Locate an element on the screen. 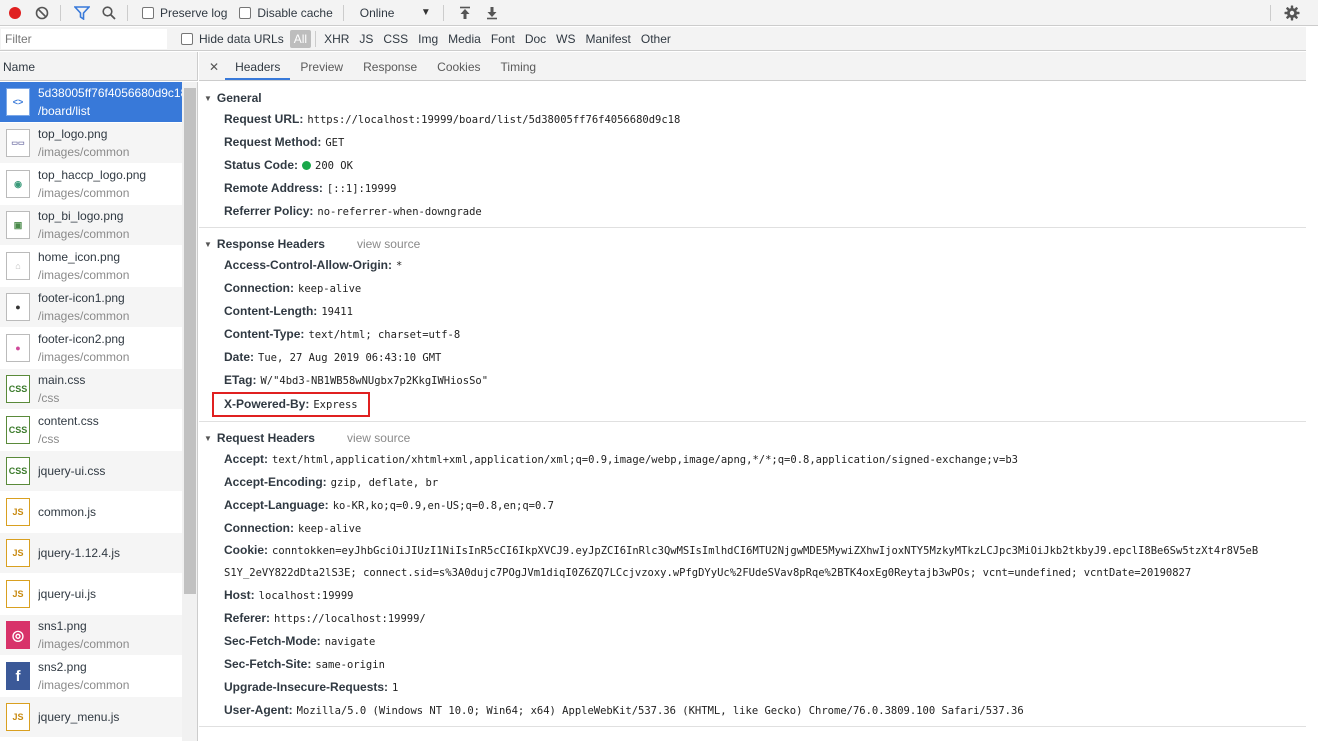 This screenshot has width=1318, height=741. header-key: Connection: is located at coordinates (259, 528).